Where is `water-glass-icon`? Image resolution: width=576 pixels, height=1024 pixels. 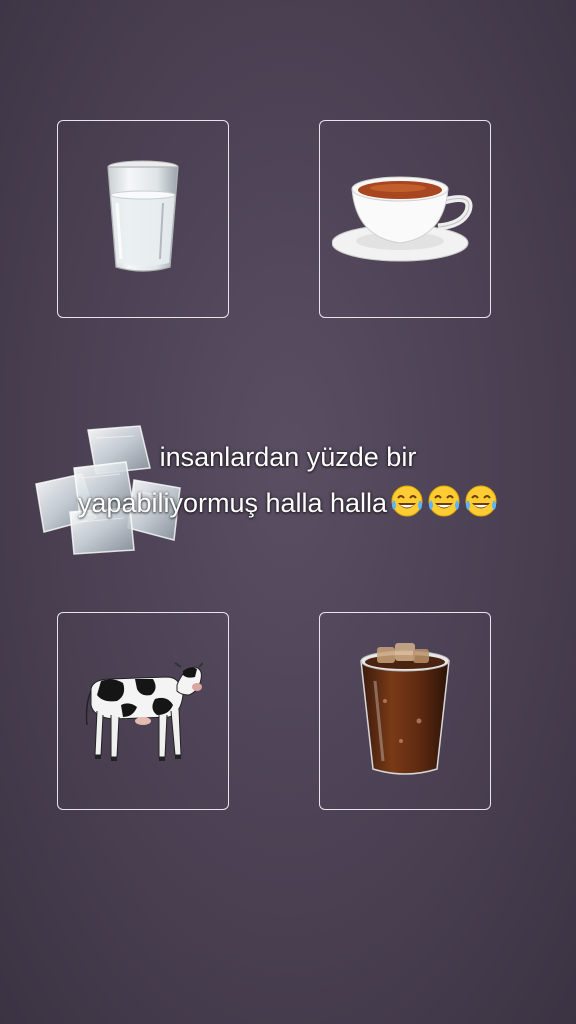
water-glass-icon is located at coordinates (143, 216).